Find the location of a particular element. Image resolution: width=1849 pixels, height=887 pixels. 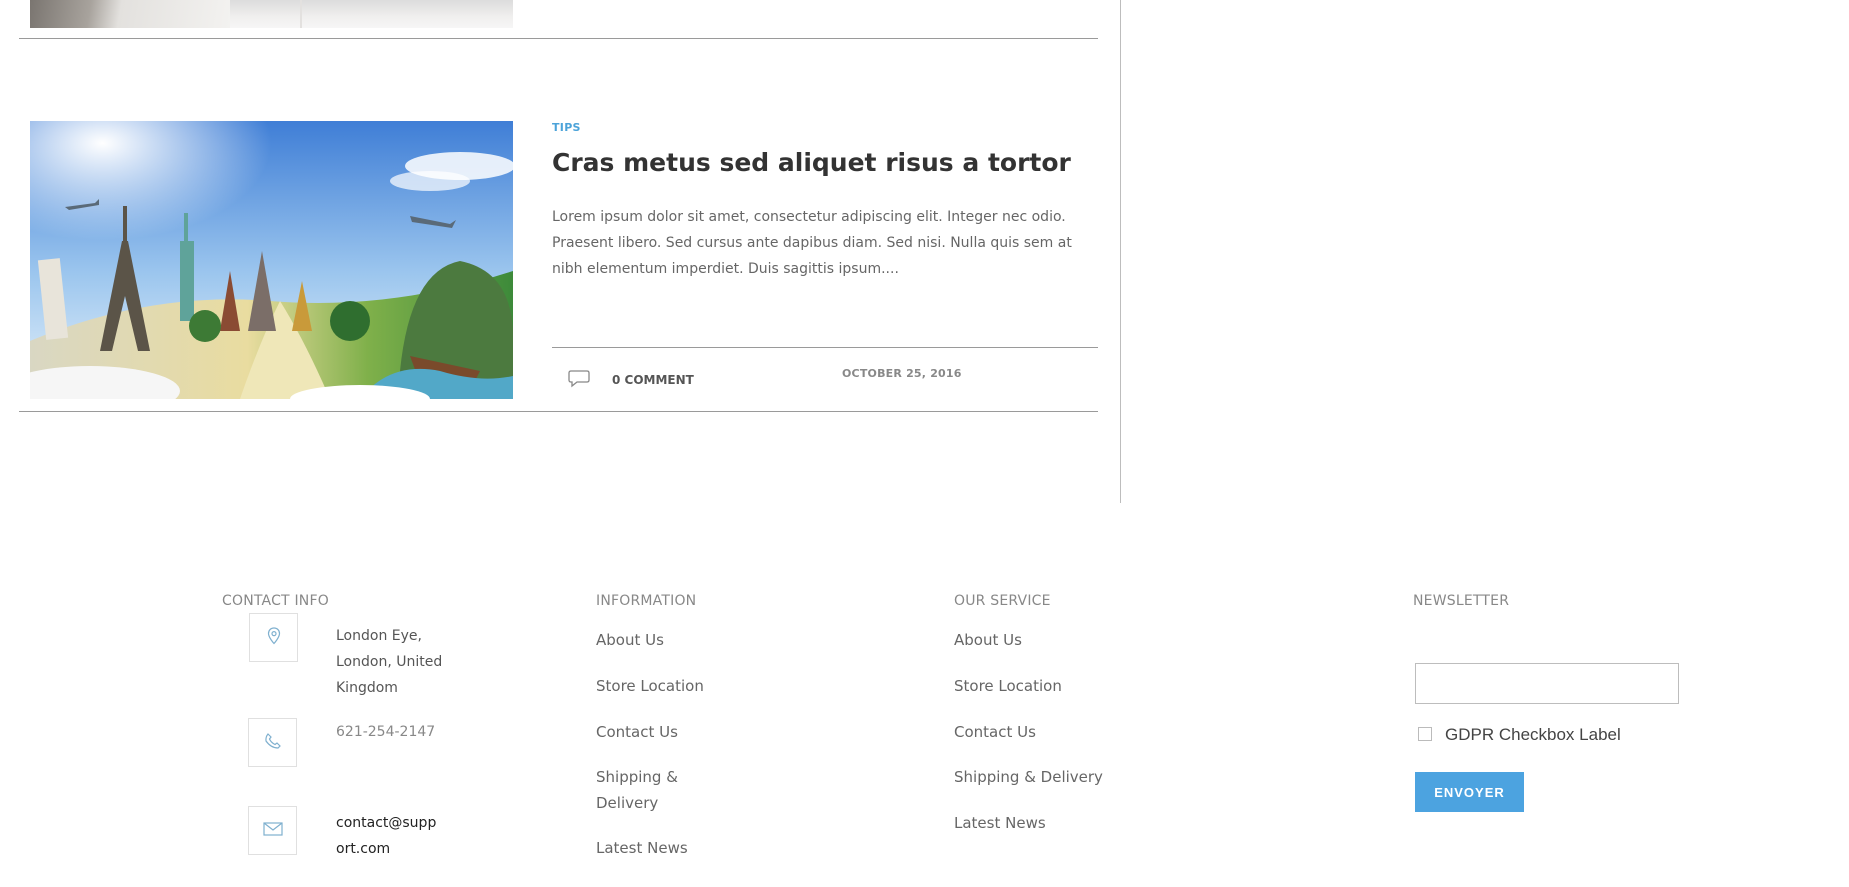

post-image is located at coordinates (271, 260).